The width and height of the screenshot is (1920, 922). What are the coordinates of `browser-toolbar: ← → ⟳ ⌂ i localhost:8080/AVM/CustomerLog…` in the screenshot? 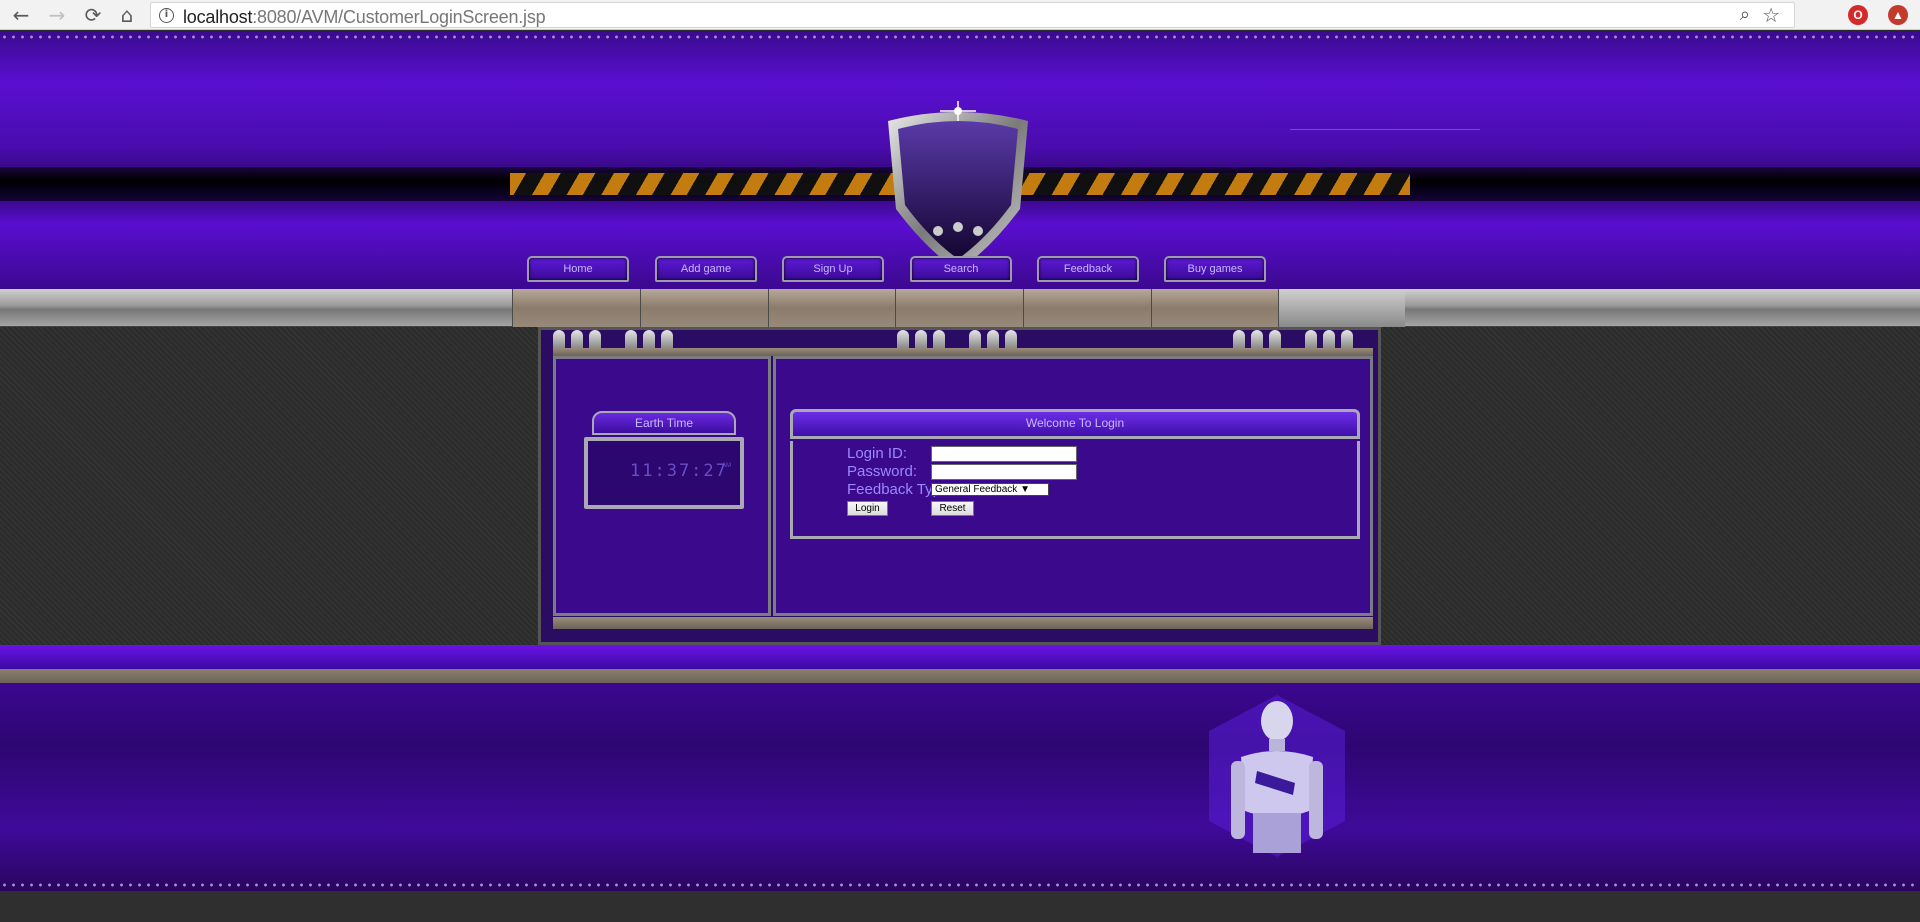 It's located at (960, 15).